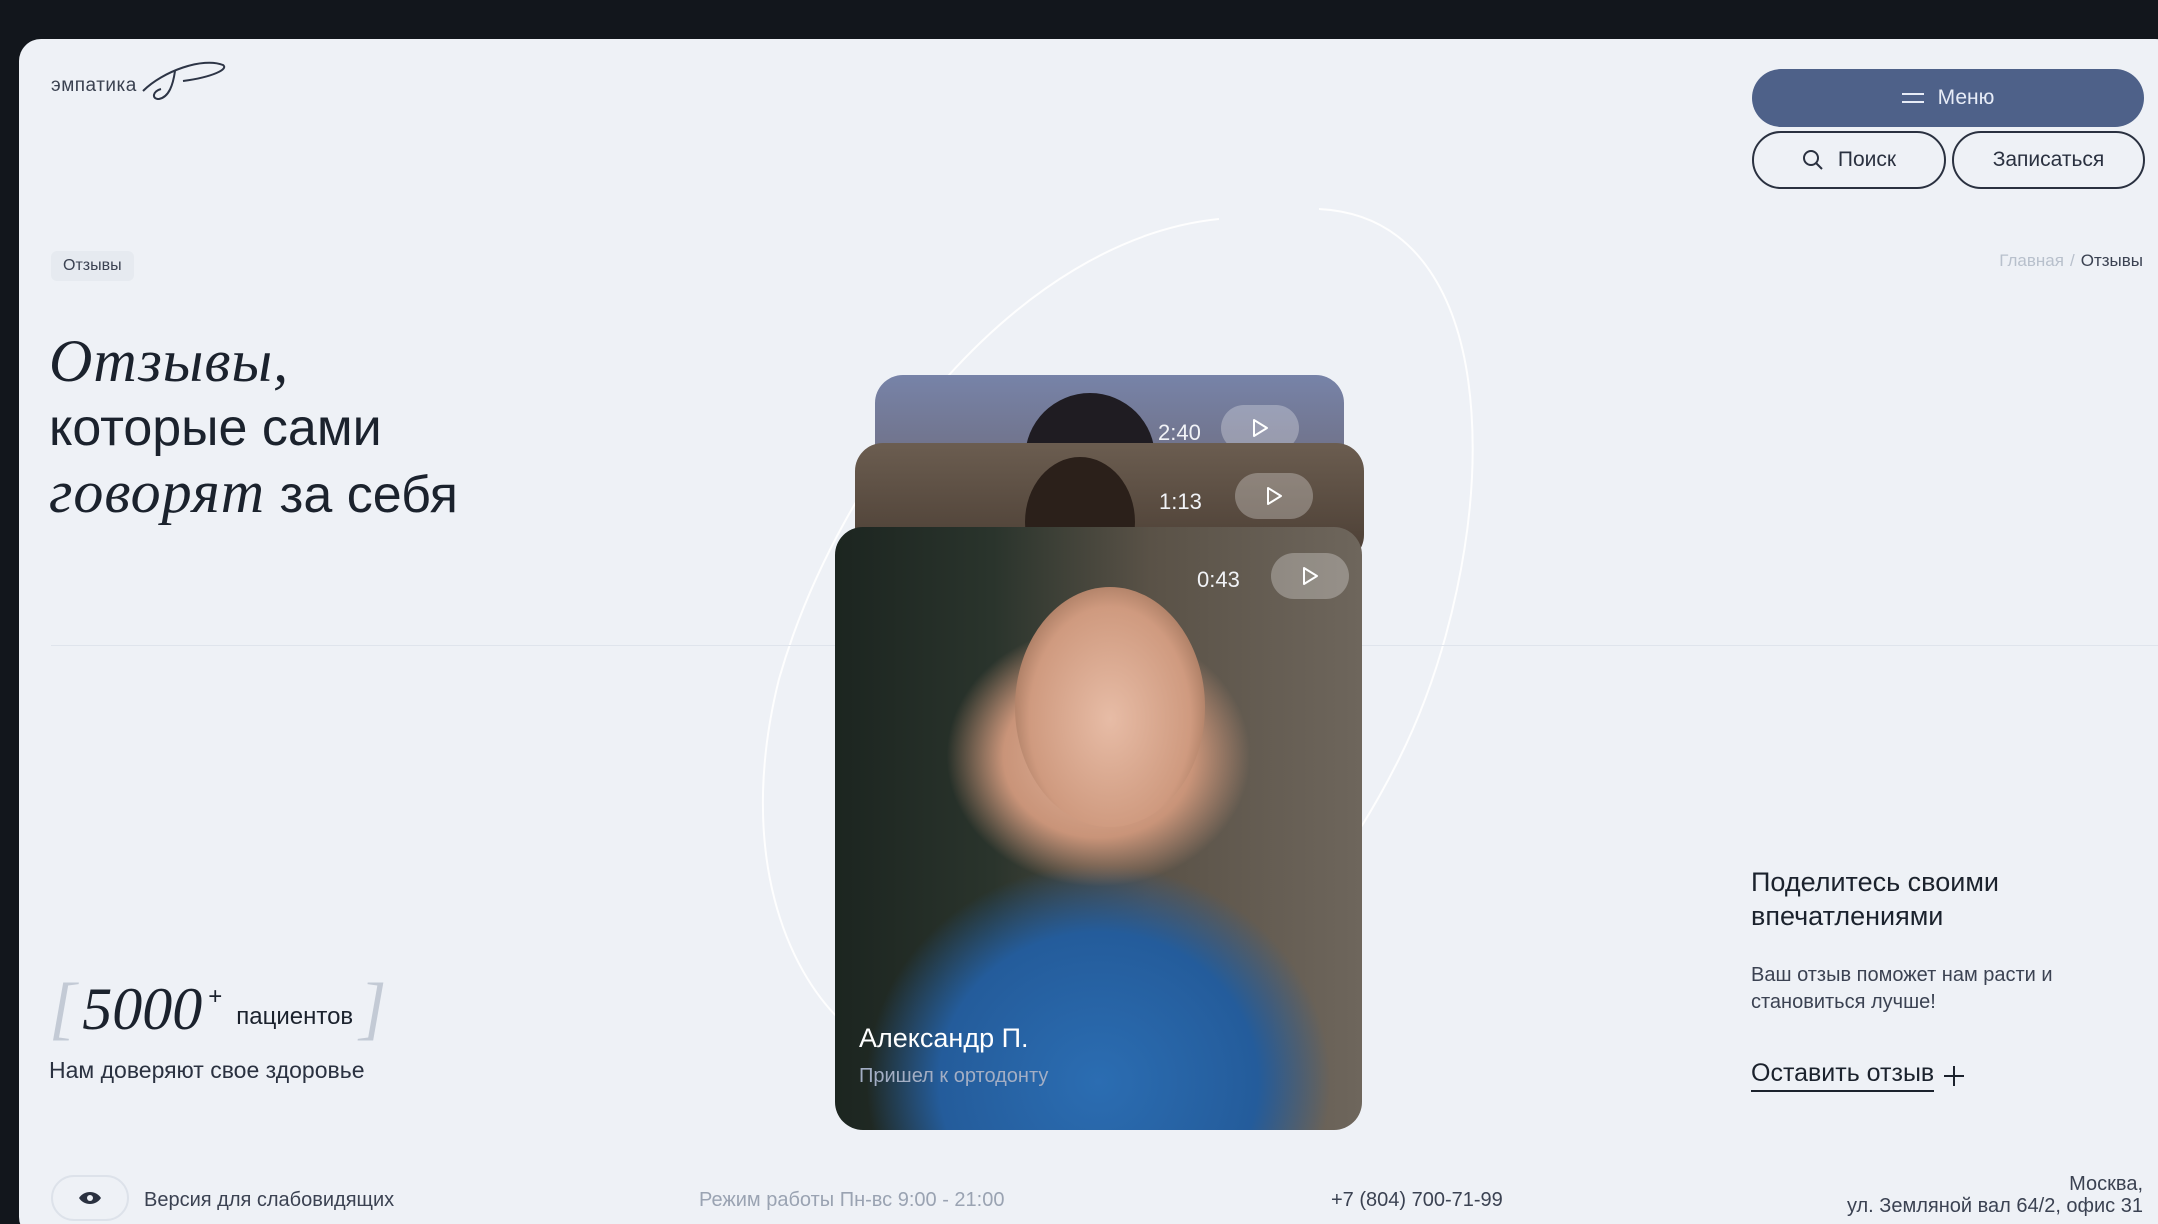 This screenshot has height=1224, width=2158. Describe the element at coordinates (1875, 899) in the screenshot. I see `cta-title: Поделитесь своими впечатлениями` at that location.